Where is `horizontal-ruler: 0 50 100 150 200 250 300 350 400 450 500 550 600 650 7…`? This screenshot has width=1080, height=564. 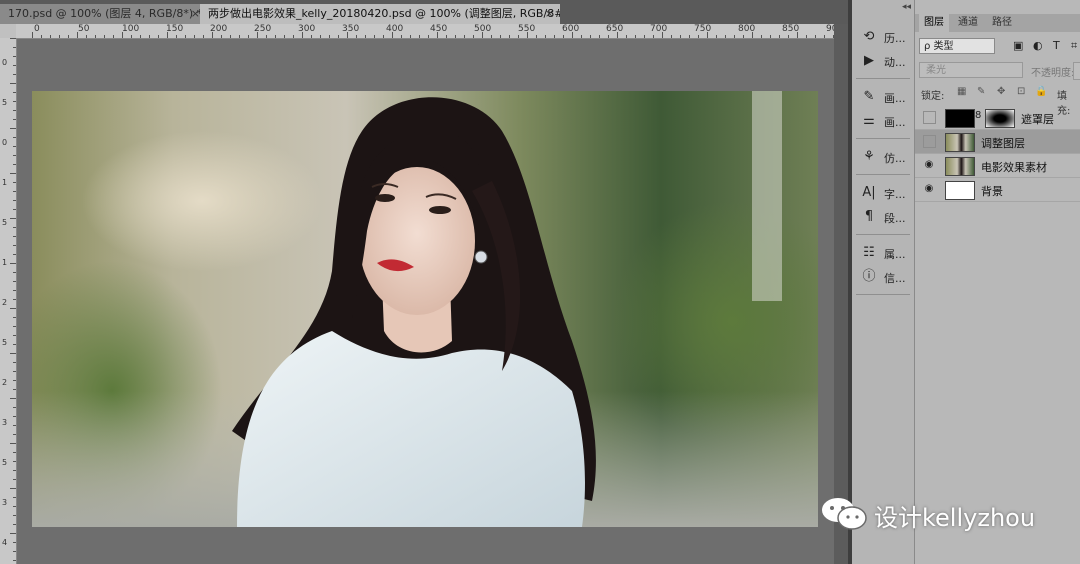
horizontal-ruler: 0 50 100 150 200 250 300 350 400 450 500 550 600 650 7… is located at coordinates (425, 31).